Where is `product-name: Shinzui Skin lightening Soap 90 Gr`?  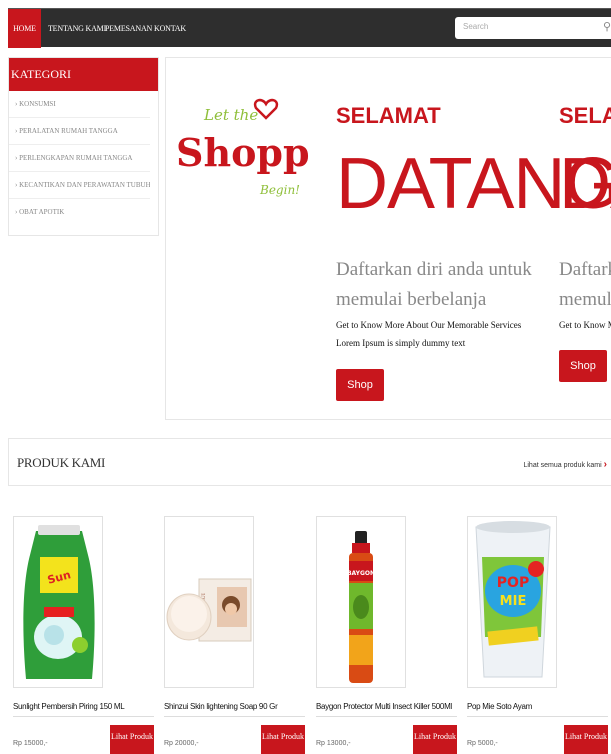
product-name: Shinzui Skin lightening Soap 90 Gr is located at coordinates (221, 706).